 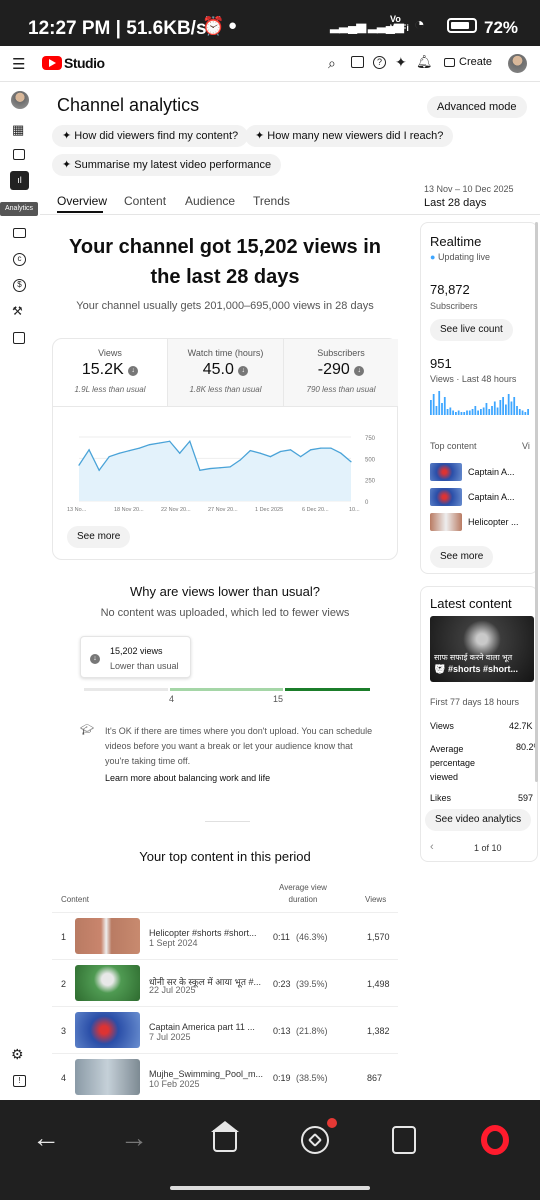 I want to click on customization-icon: ⚒︎, so click(x=17, y=311).